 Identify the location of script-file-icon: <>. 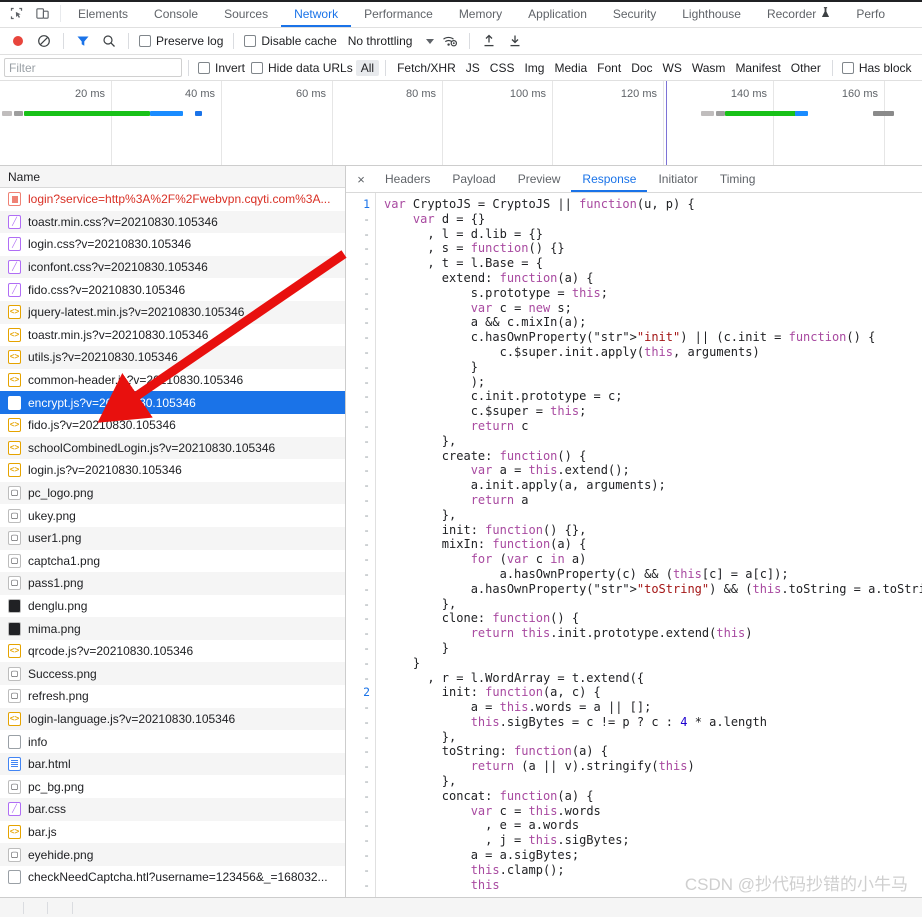
(14, 380).